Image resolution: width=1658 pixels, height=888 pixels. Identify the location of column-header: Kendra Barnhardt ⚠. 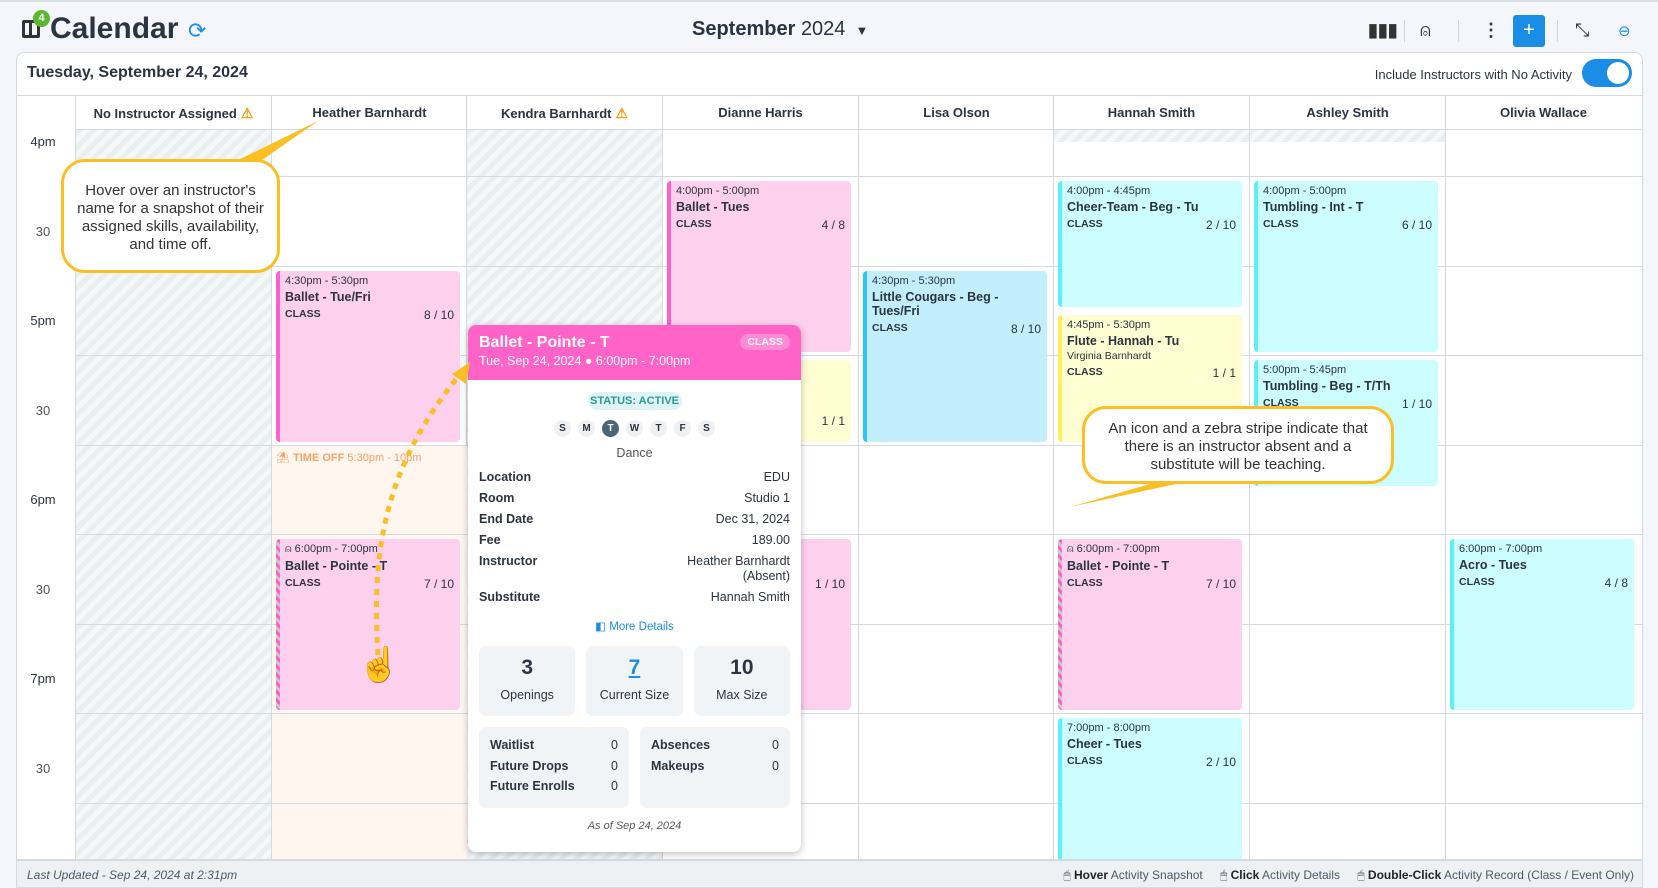
(564, 113).